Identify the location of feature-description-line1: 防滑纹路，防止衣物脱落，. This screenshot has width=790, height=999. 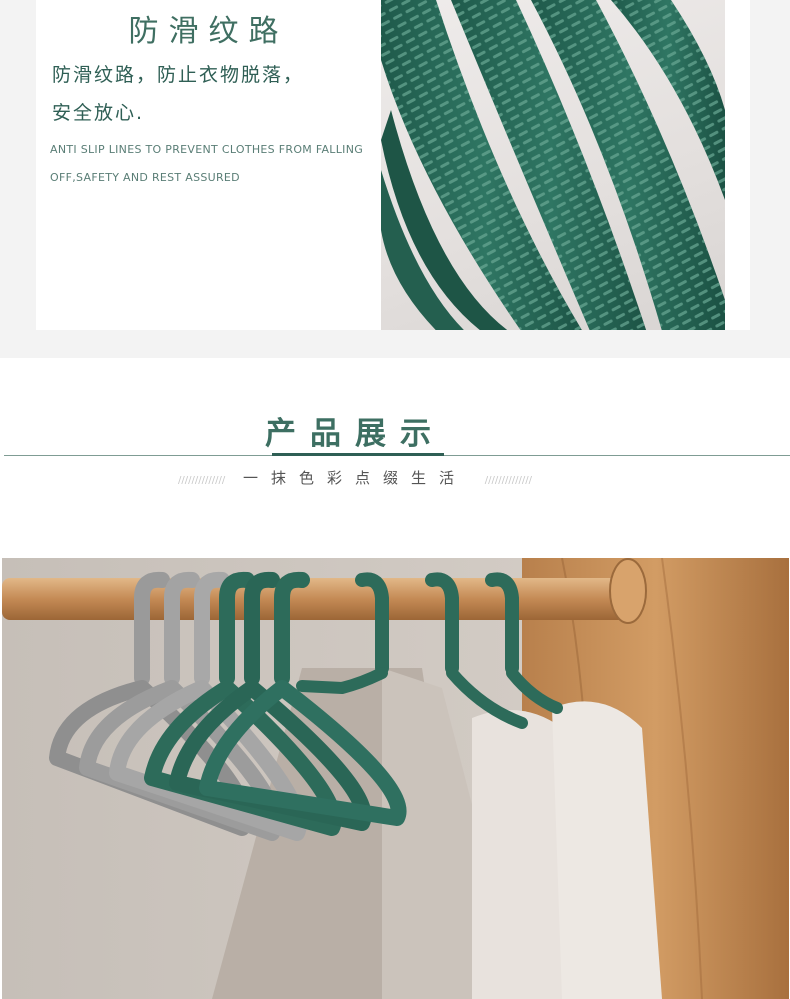
(178, 75).